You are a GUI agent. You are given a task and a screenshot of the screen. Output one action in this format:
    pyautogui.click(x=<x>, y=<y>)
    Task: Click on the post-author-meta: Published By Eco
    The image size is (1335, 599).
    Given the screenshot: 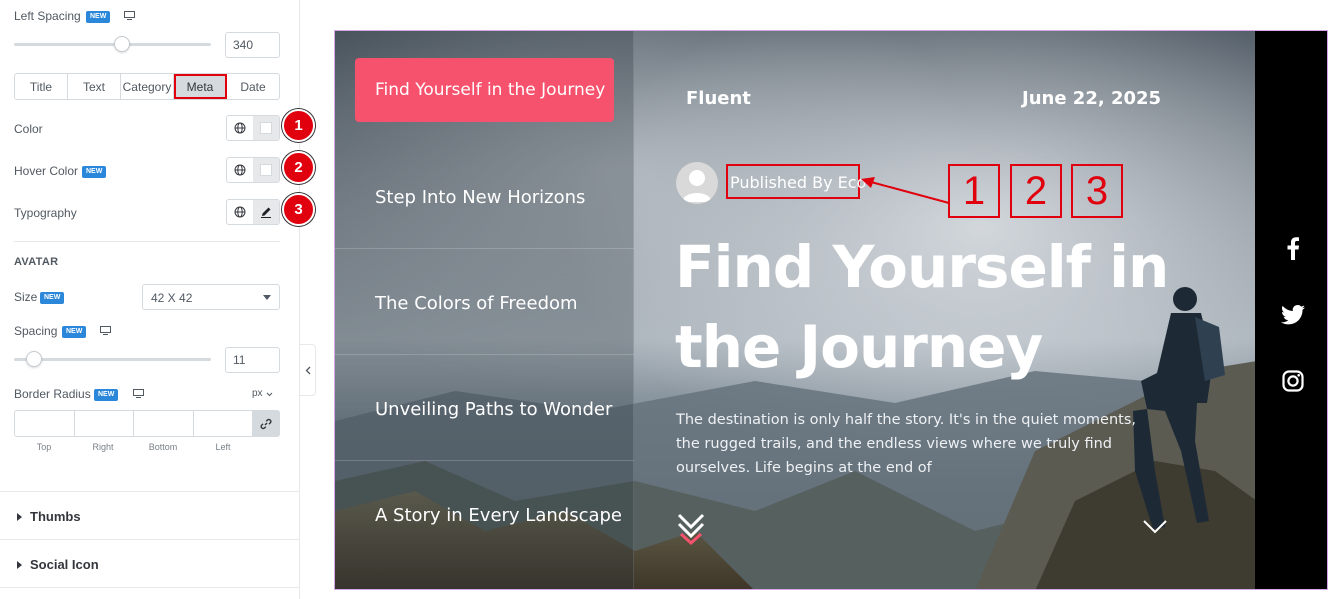 What is the action you would take?
    pyautogui.click(x=796, y=181)
    